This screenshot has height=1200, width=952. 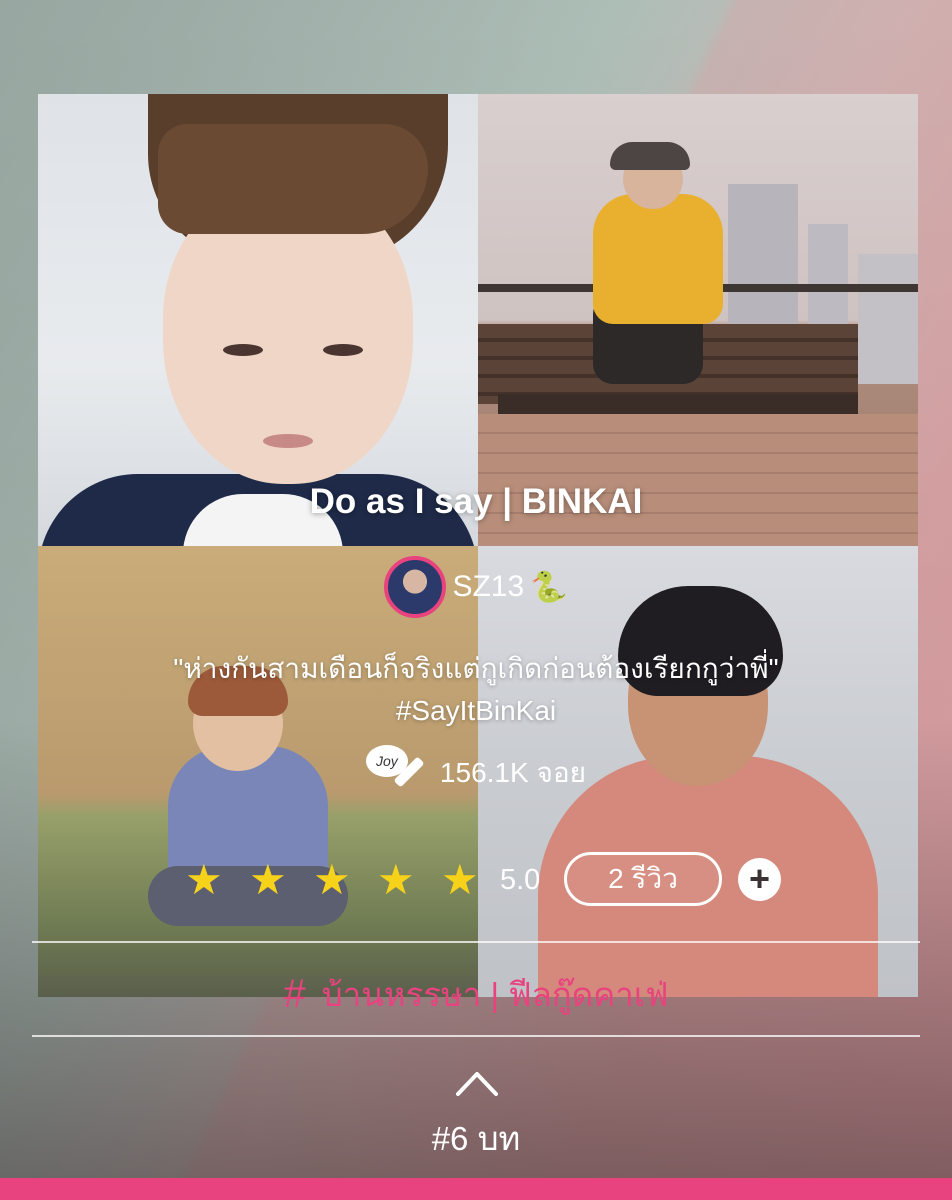 What do you see at coordinates (520, 880) in the screenshot?
I see `rating-score: 5.0` at bounding box center [520, 880].